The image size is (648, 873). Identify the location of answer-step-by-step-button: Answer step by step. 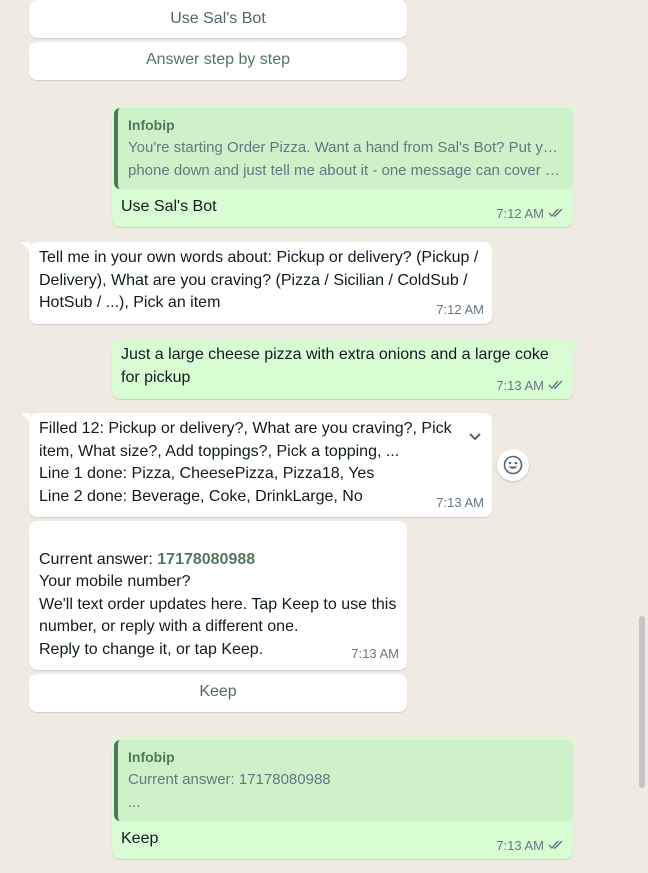
(218, 61).